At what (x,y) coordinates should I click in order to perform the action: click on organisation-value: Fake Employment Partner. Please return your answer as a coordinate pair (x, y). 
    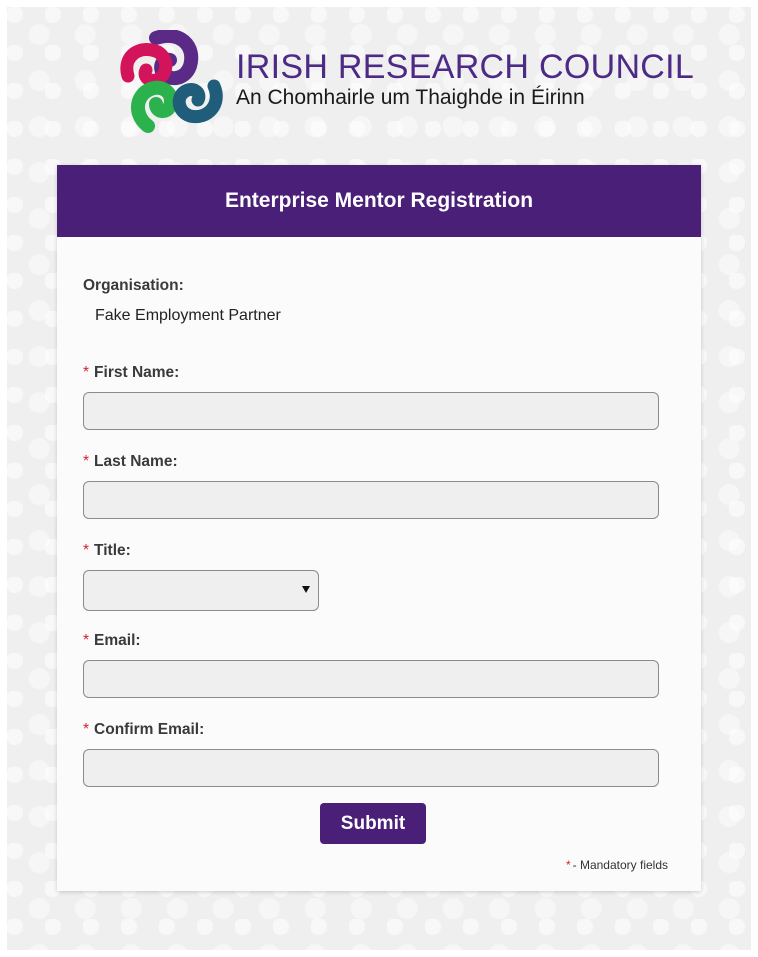
    Looking at the image, I should click on (188, 315).